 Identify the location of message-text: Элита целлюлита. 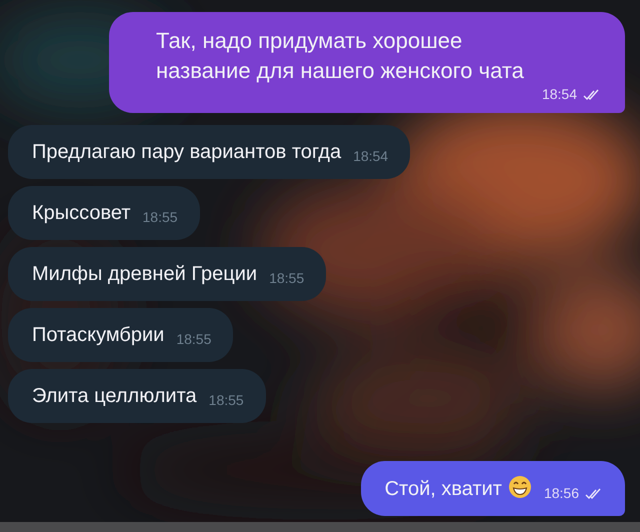
(114, 396).